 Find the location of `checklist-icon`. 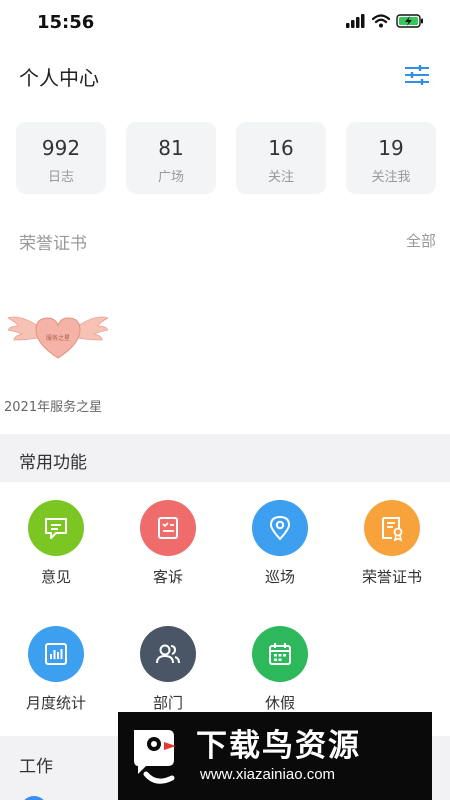

checklist-icon is located at coordinates (168, 528).